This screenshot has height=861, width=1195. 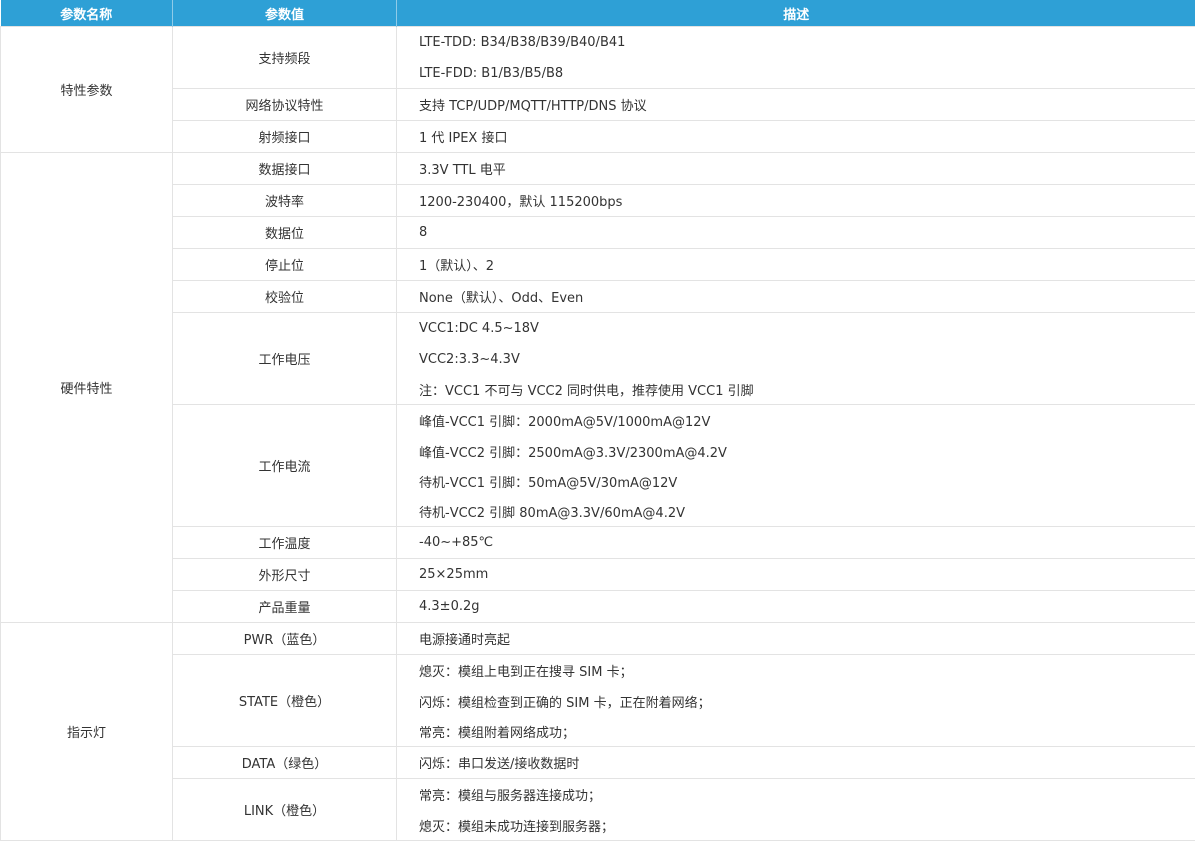 I want to click on description-line: 25×25mm, so click(x=454, y=574).